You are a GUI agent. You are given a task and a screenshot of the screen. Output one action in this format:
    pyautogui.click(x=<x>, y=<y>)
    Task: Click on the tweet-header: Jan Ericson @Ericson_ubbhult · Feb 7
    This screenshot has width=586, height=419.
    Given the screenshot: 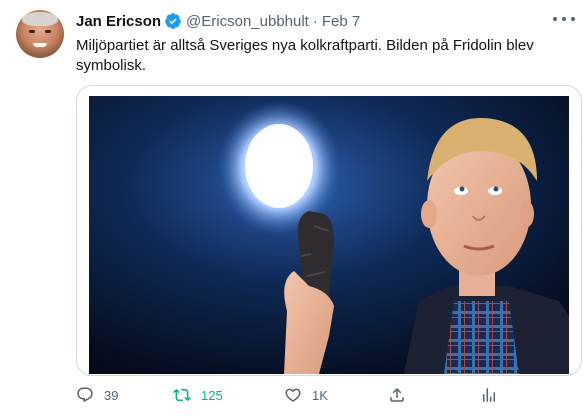 What is the action you would take?
    pyautogui.click(x=218, y=21)
    